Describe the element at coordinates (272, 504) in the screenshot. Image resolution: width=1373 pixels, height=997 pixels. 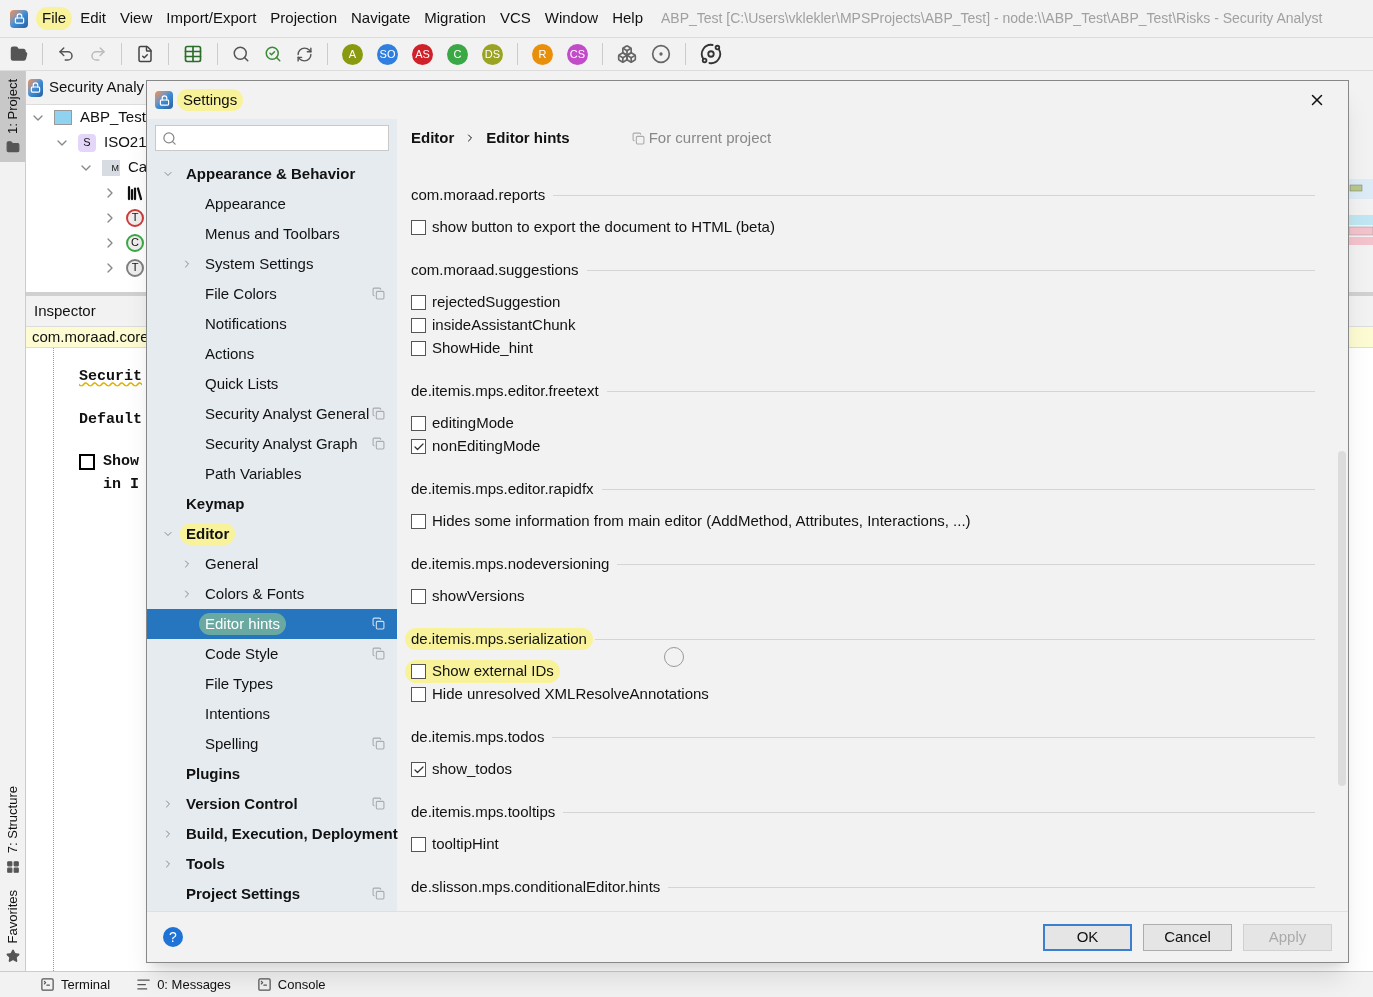
I see `settings-nav-item: Keymap` at that location.